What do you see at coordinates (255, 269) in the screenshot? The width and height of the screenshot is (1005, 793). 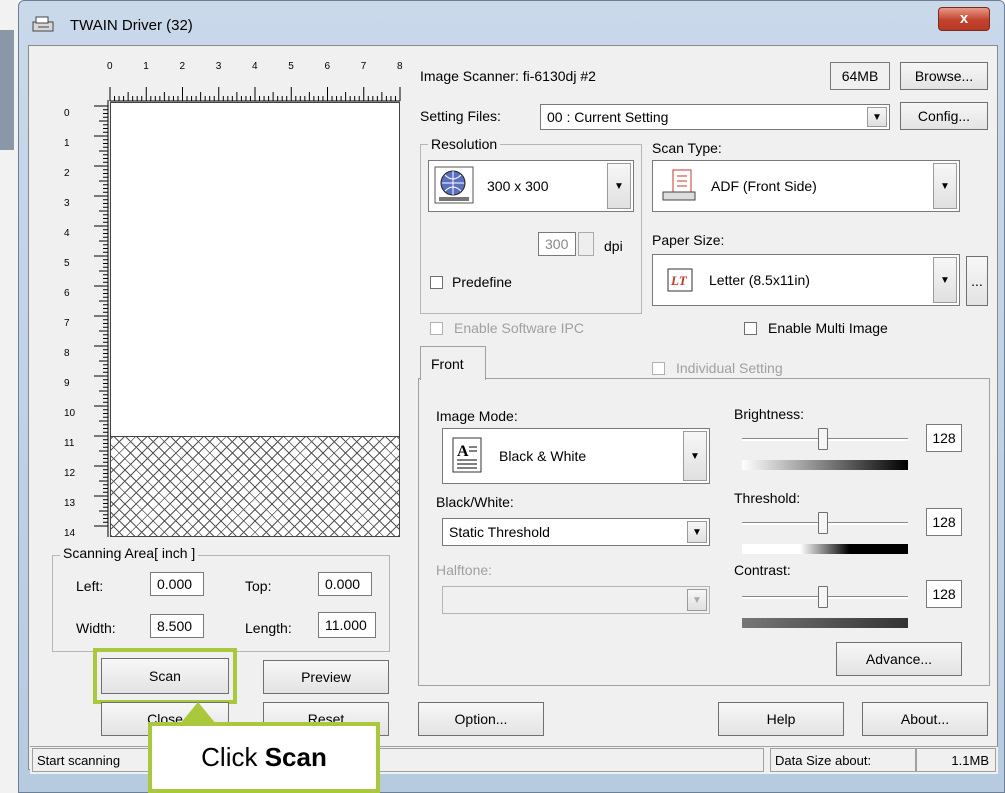 I see `preview-white-area` at bounding box center [255, 269].